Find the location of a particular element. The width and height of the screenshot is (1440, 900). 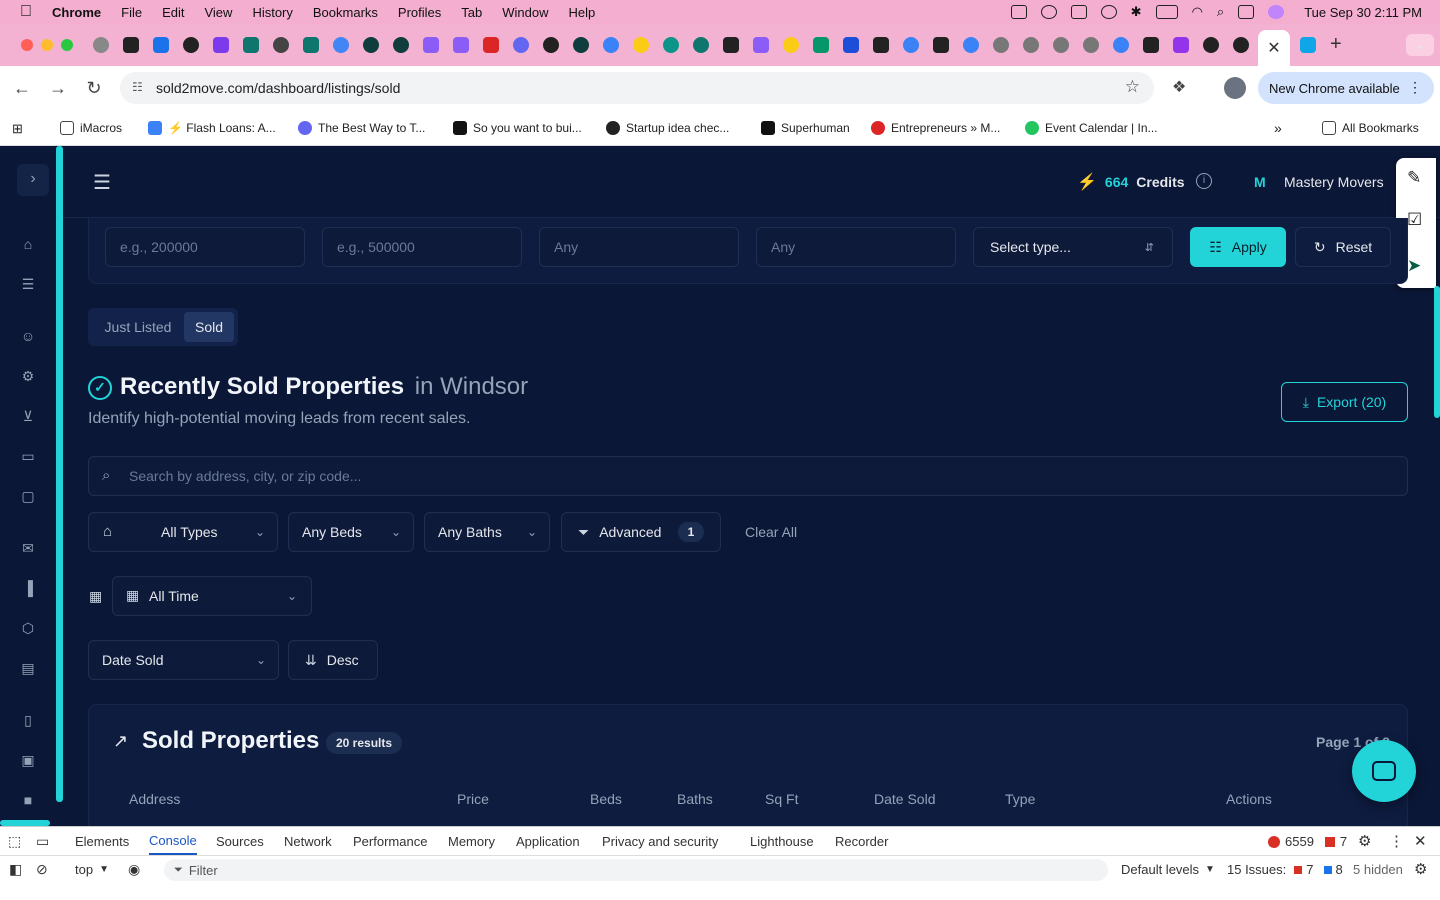

new-tab-icon: + is located at coordinates (1336, 44).